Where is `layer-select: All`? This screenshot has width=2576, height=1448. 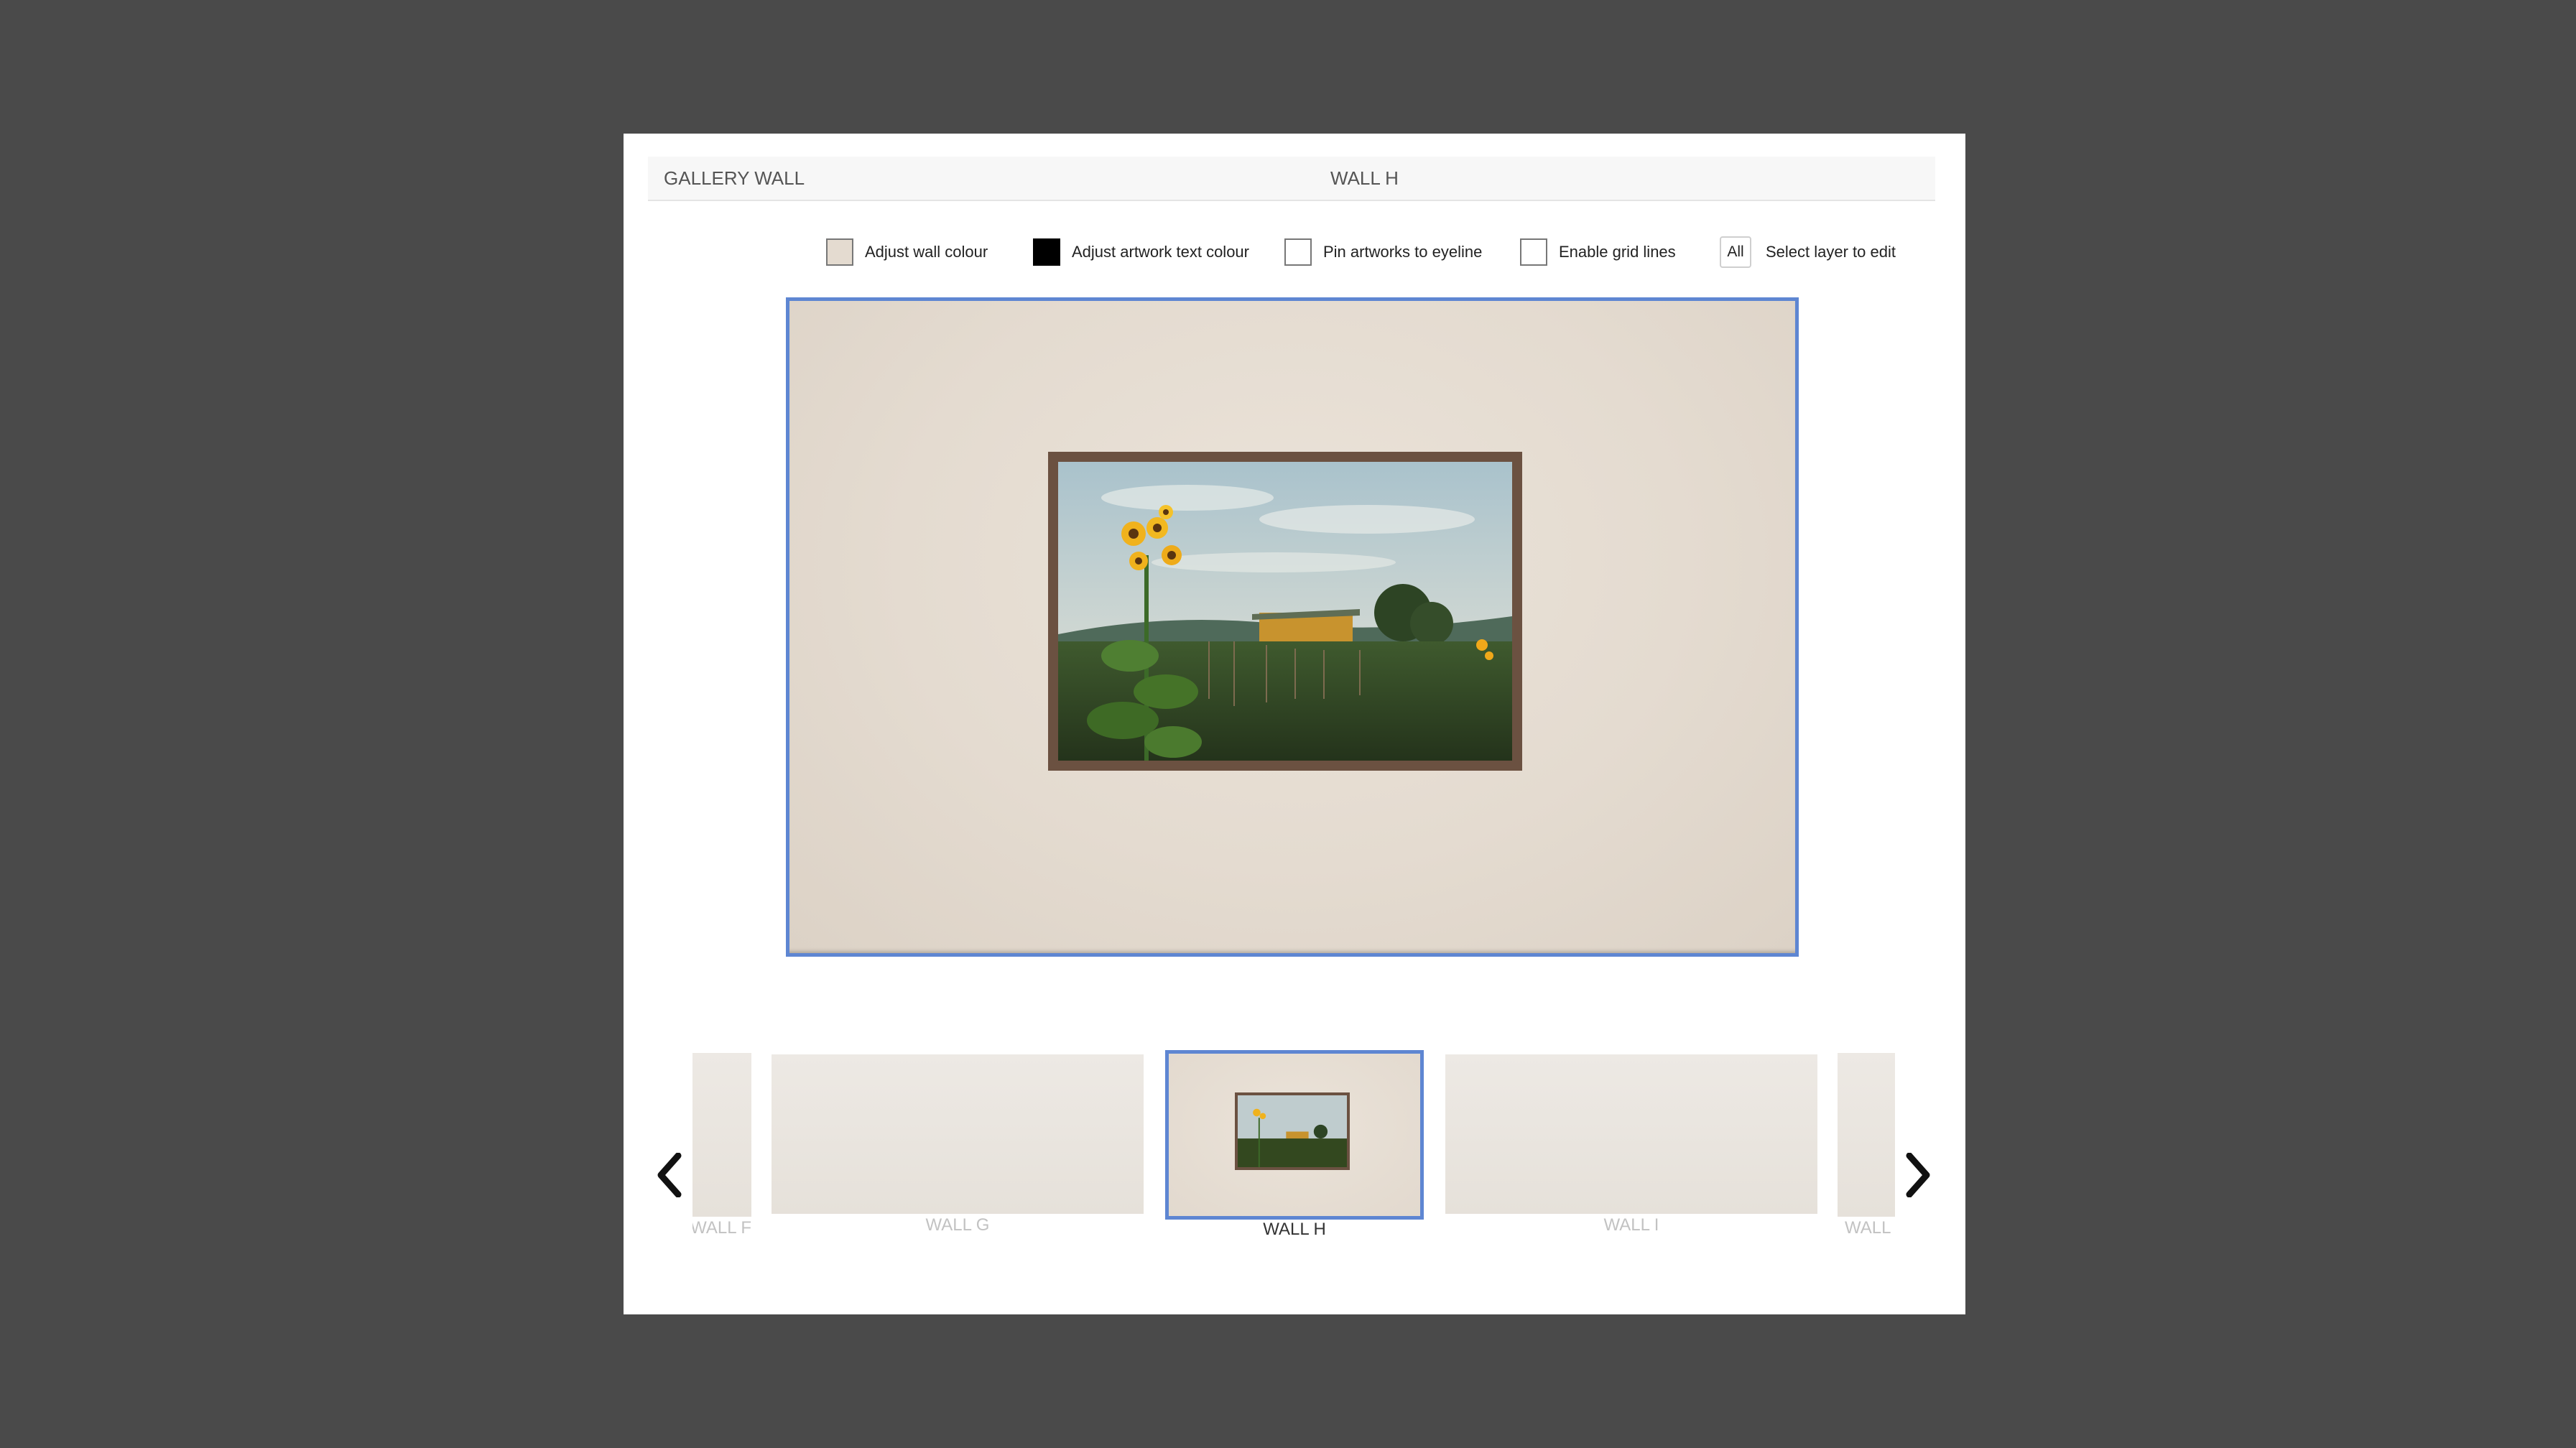
layer-select: All is located at coordinates (1735, 252).